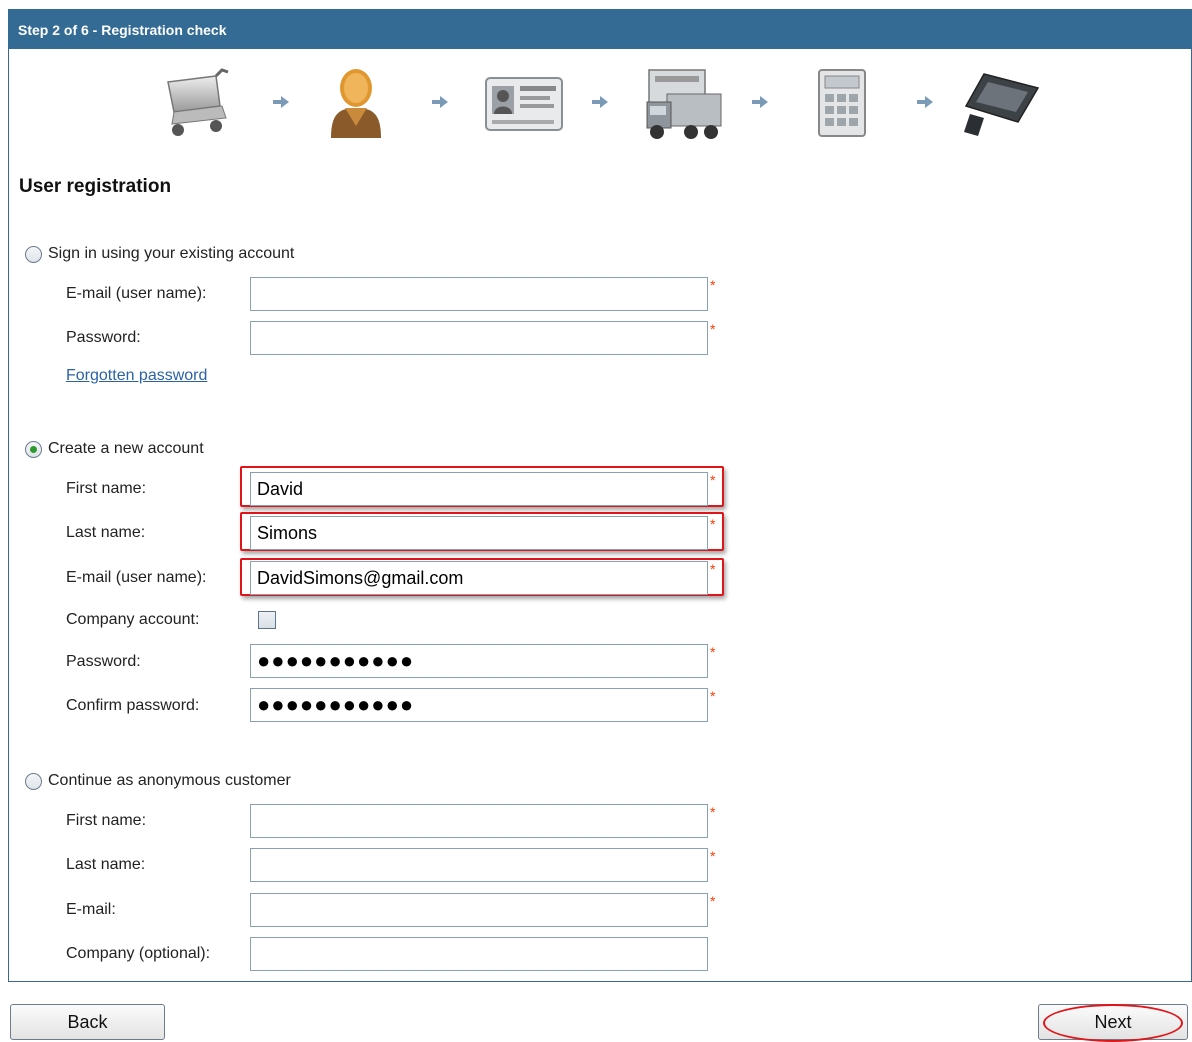 This screenshot has width=1192, height=1042. What do you see at coordinates (136, 293) in the screenshot?
I see `signin-email-label: E-mail (user name):` at bounding box center [136, 293].